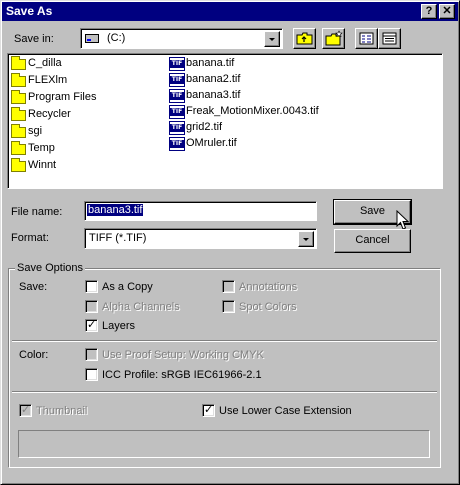 The width and height of the screenshot is (460, 485). What do you see at coordinates (49, 114) in the screenshot?
I see `folder-name: Recycler` at bounding box center [49, 114].